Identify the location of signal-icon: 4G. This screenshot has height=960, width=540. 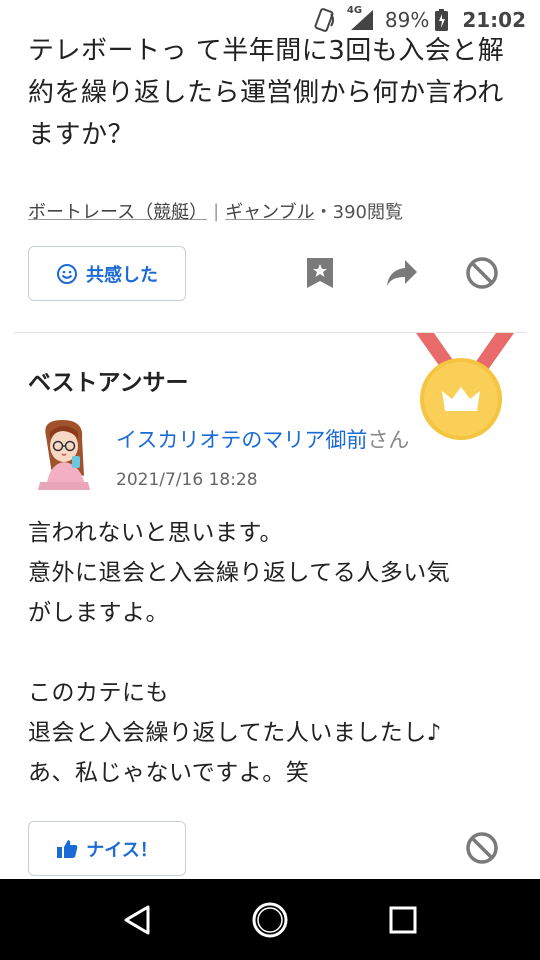
(361, 18).